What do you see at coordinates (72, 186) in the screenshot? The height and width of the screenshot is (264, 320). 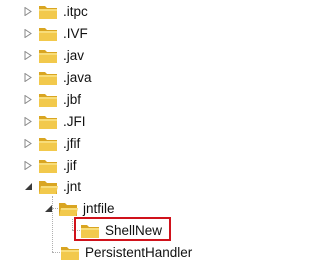 I see `tree-item-label: .jnt` at bounding box center [72, 186].